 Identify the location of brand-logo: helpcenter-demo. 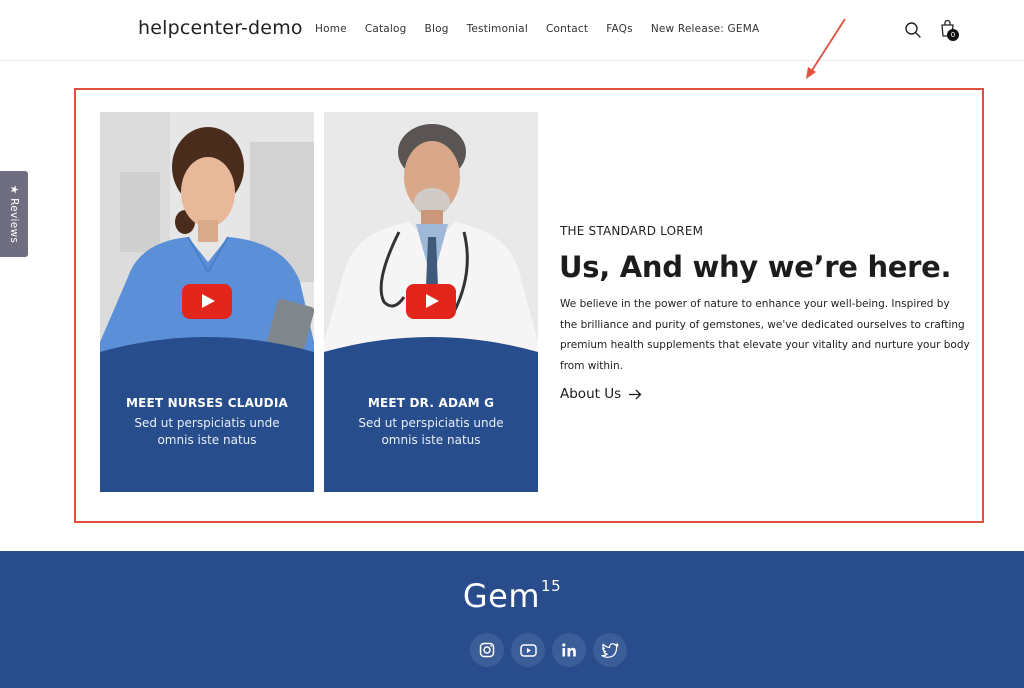
(220, 28).